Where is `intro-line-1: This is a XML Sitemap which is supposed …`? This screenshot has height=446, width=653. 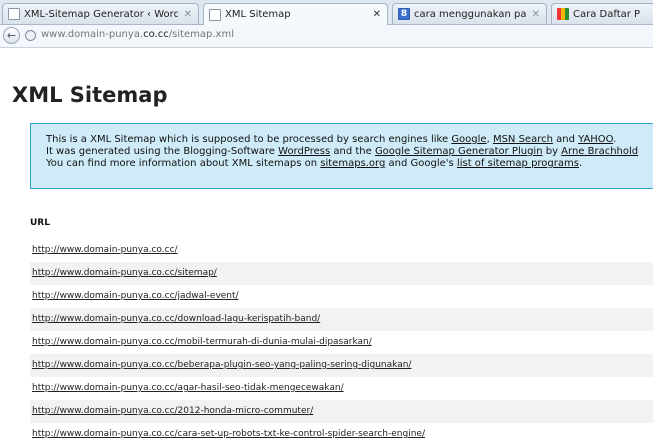 intro-line-1: This is a XML Sitemap which is supposed … is located at coordinates (331, 139).